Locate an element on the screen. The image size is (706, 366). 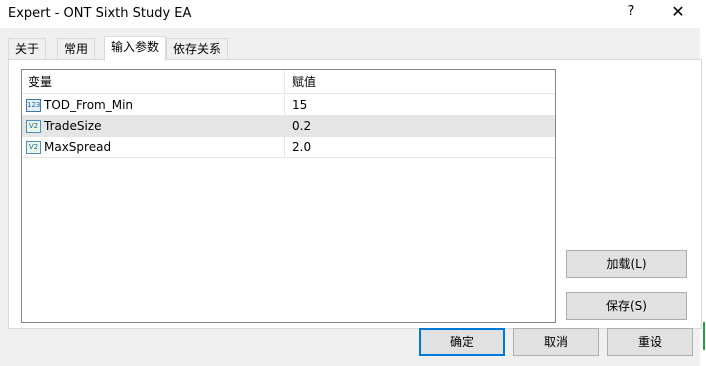
tab-inputs: 输入参数 is located at coordinates (135, 48).